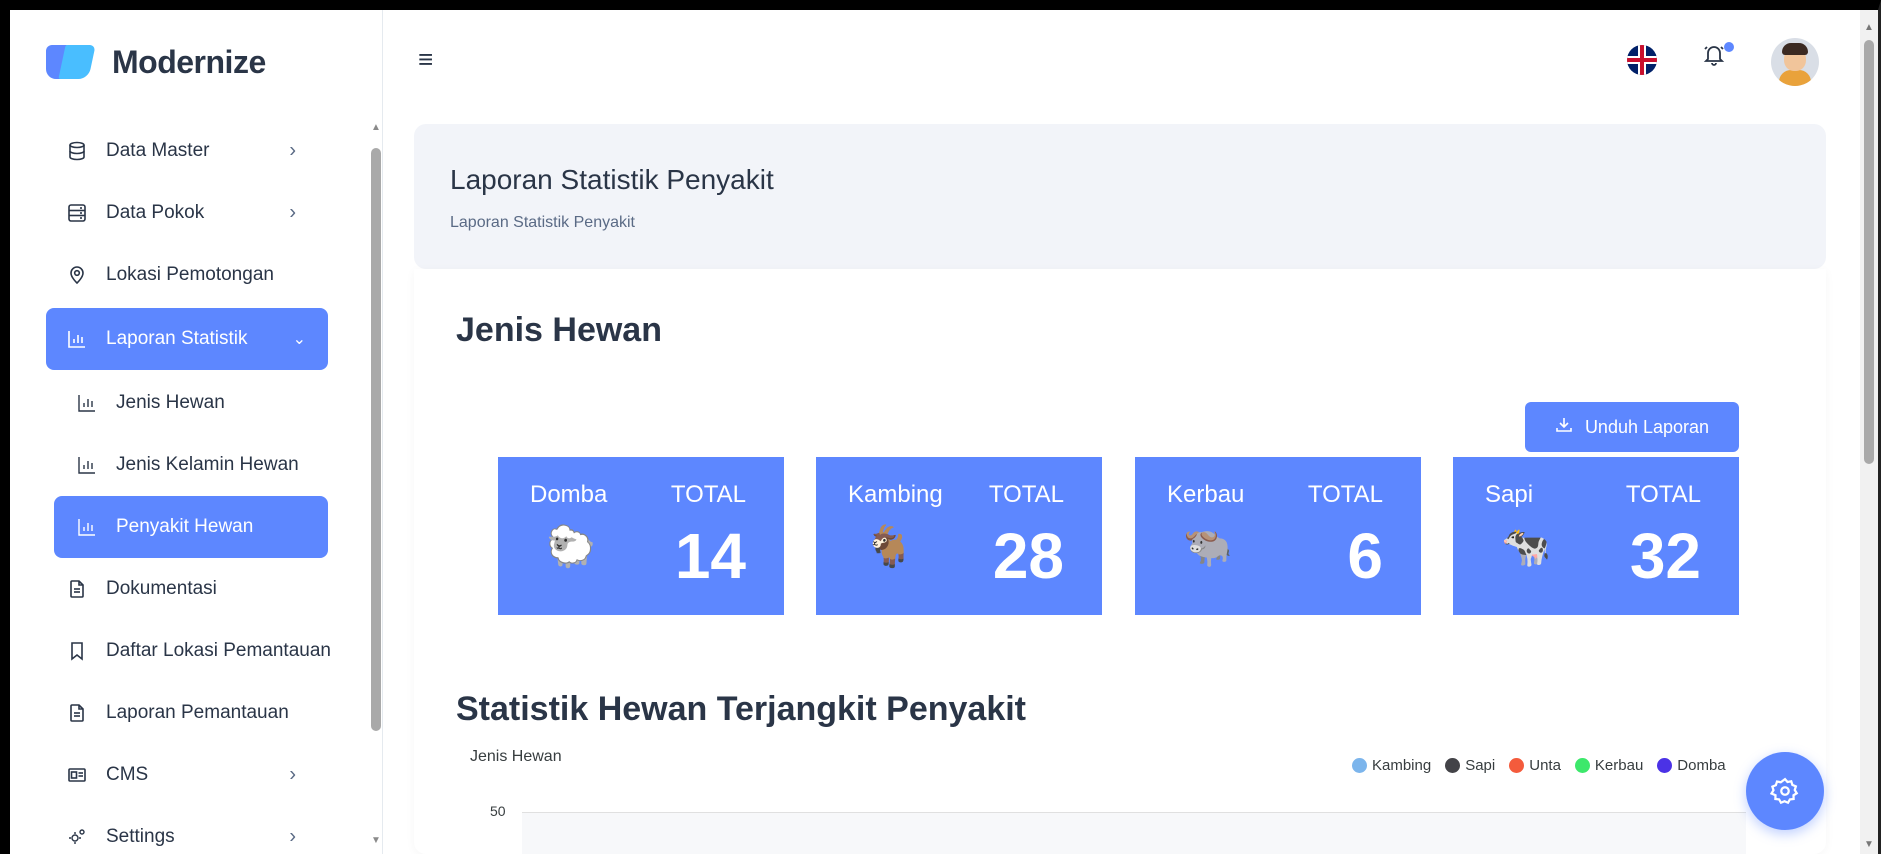 Image resolution: width=1881 pixels, height=854 pixels. I want to click on menu-toggle-icon: ≡, so click(425, 59).